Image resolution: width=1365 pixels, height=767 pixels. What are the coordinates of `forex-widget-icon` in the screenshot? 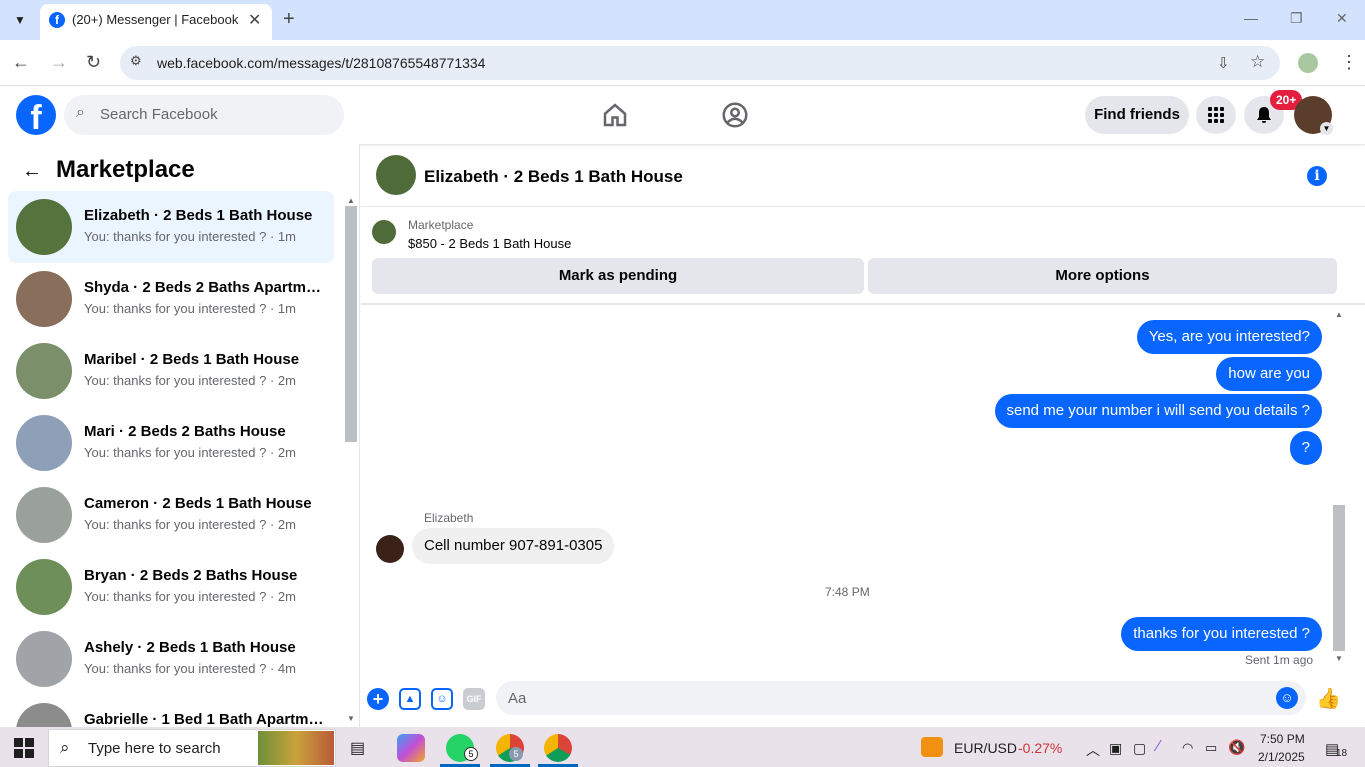 It's located at (932, 747).